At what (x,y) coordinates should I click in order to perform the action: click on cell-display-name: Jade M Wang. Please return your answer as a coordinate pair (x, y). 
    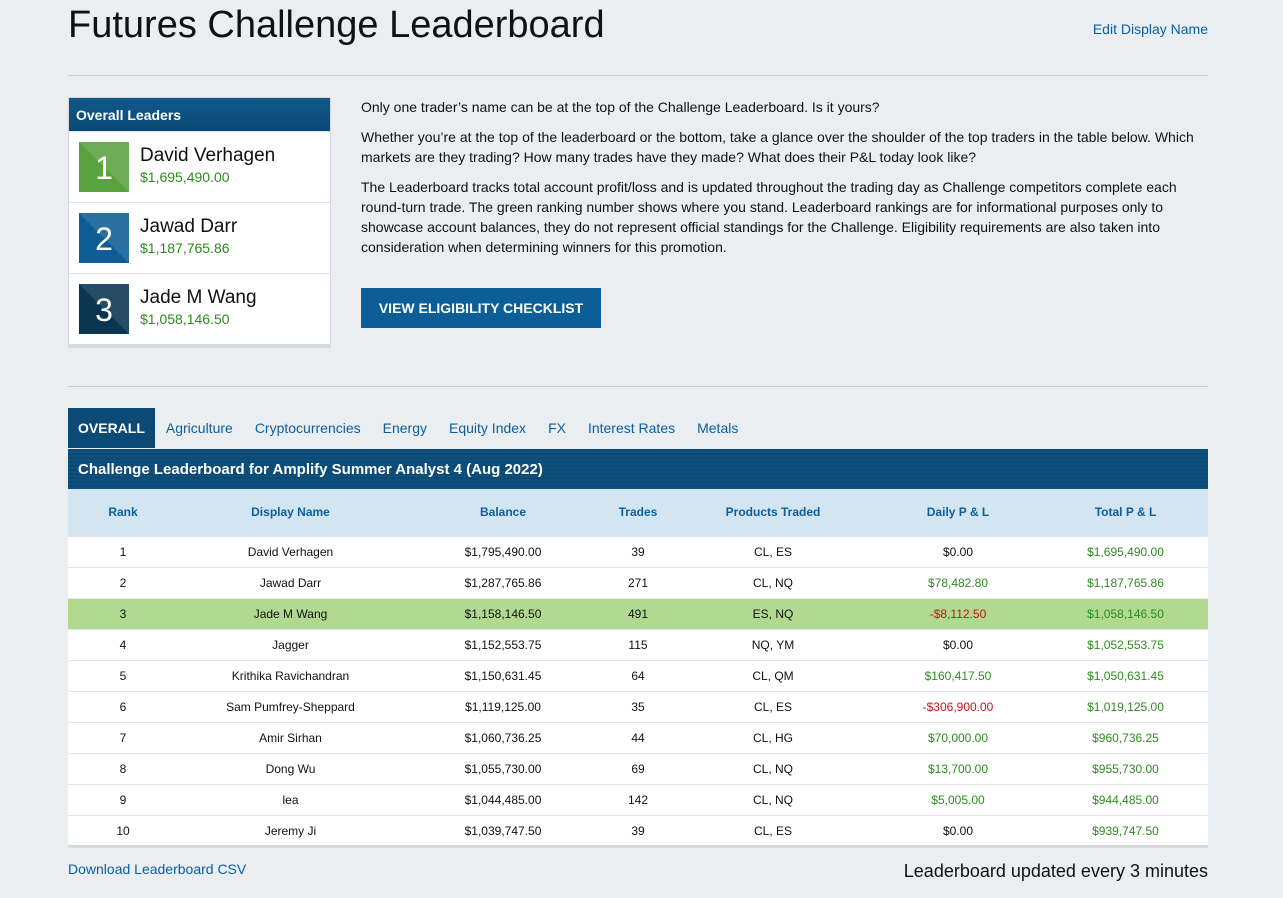
    Looking at the image, I should click on (290, 613).